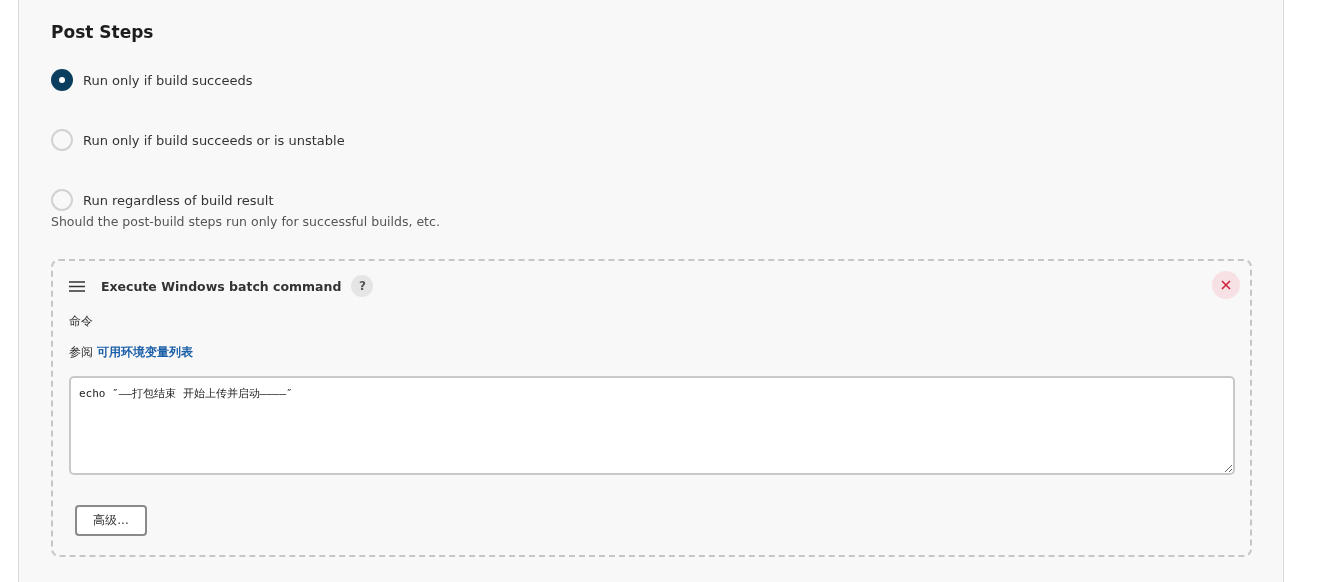 This screenshot has height=582, width=1322. I want to click on step-title: Execute Windows batch command, so click(221, 286).